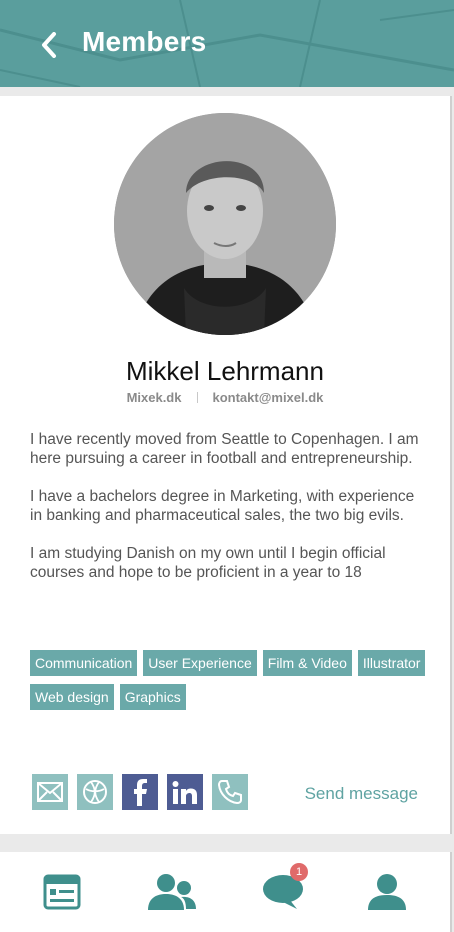 The image size is (454, 932). Describe the element at coordinates (361, 794) in the screenshot. I see `send-message-button: Send message` at that location.